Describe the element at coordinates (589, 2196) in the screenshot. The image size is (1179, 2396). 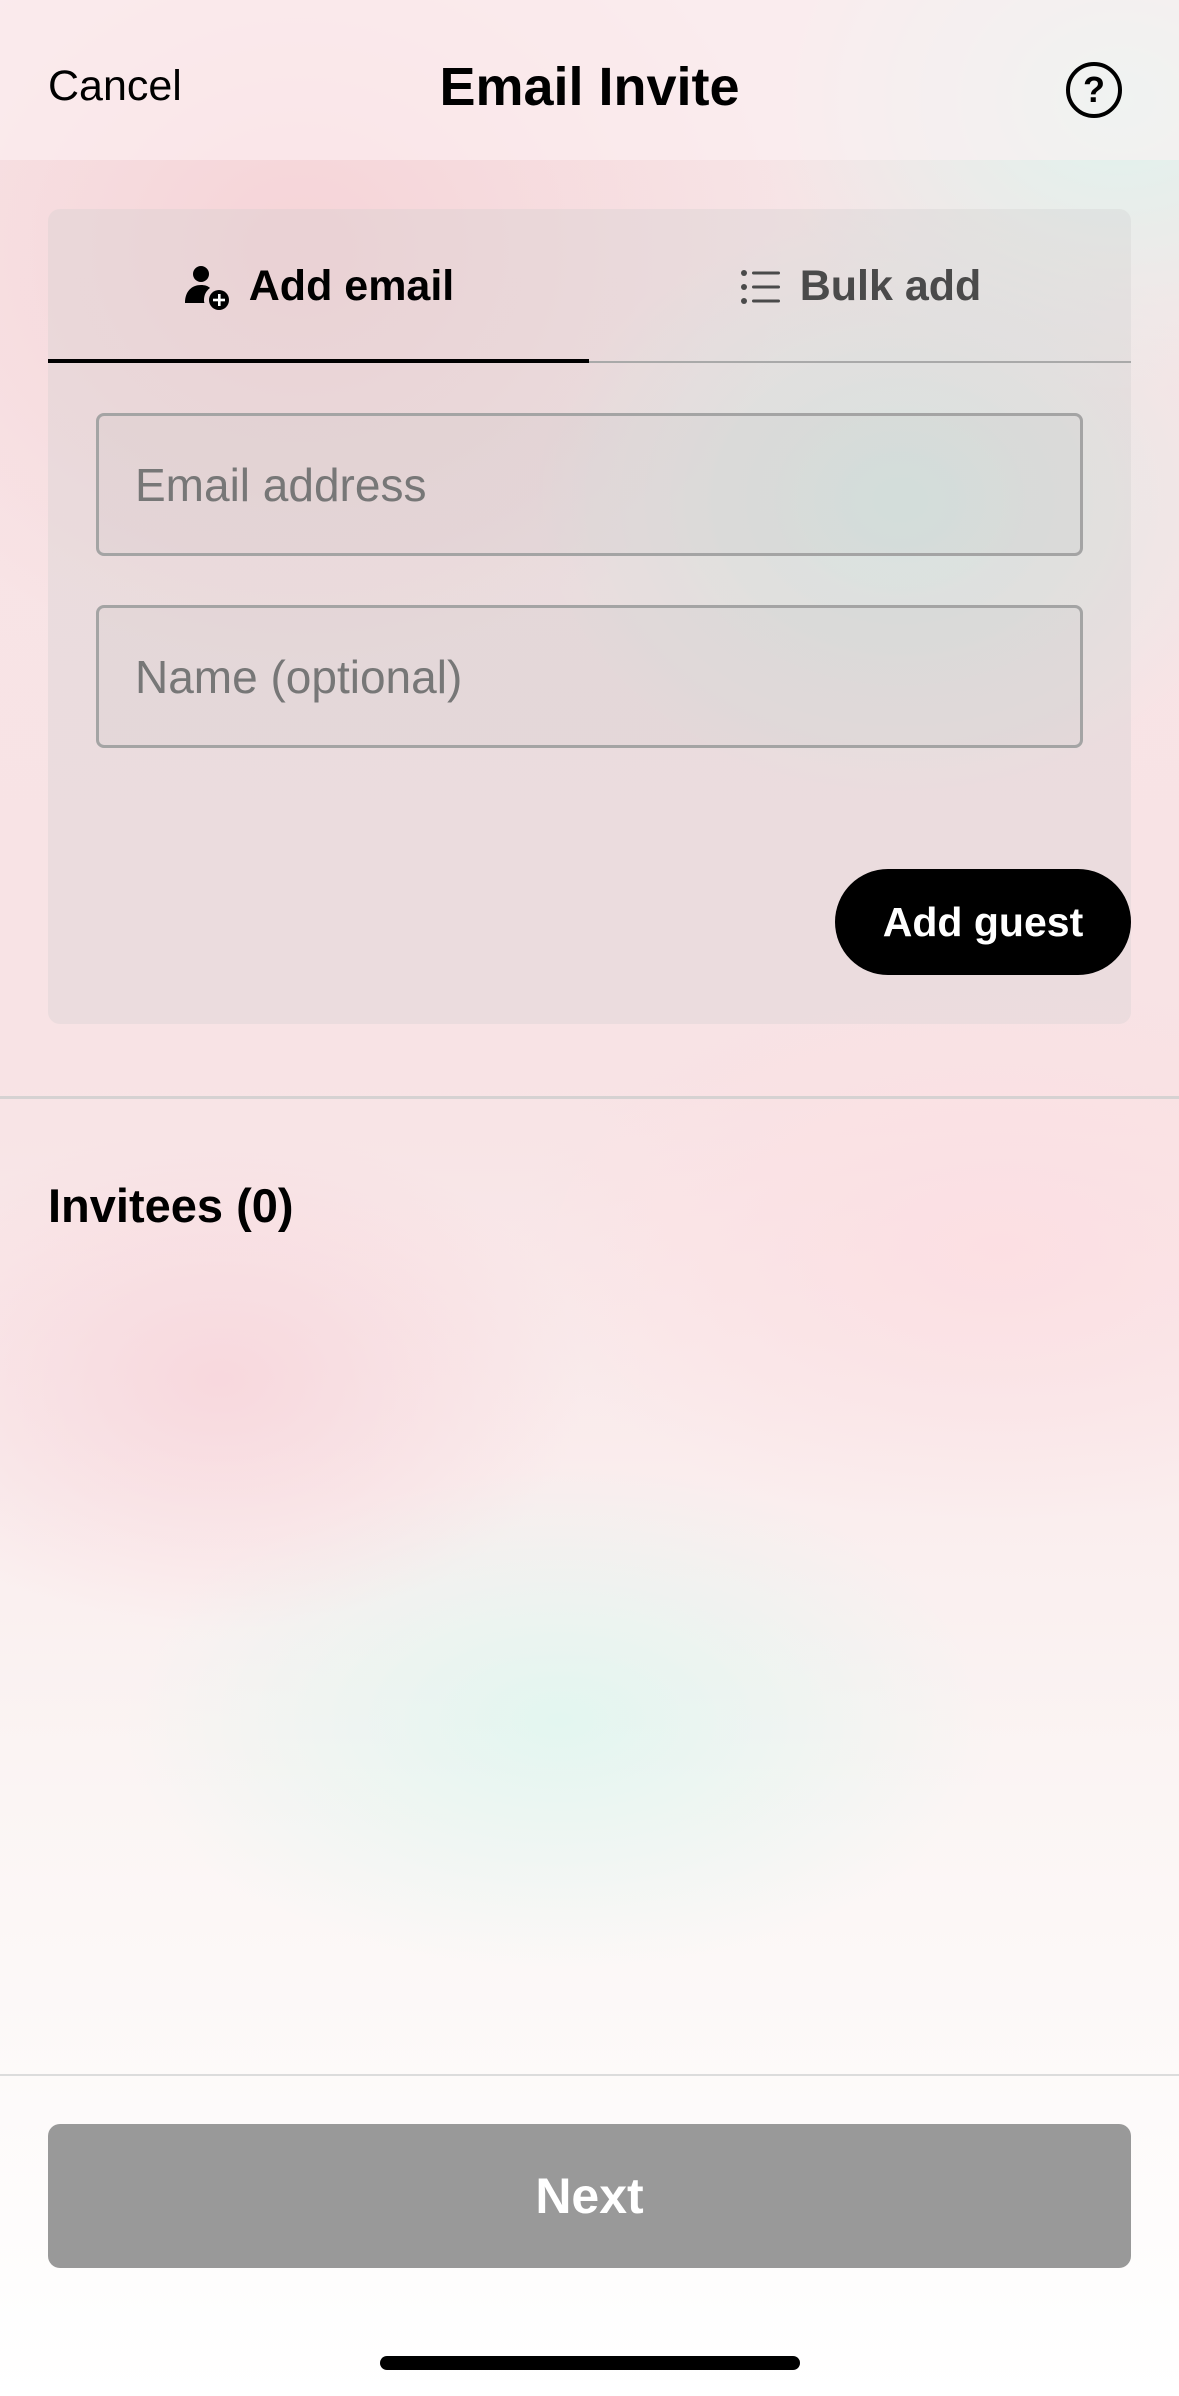
I see `next-button: Next` at that location.